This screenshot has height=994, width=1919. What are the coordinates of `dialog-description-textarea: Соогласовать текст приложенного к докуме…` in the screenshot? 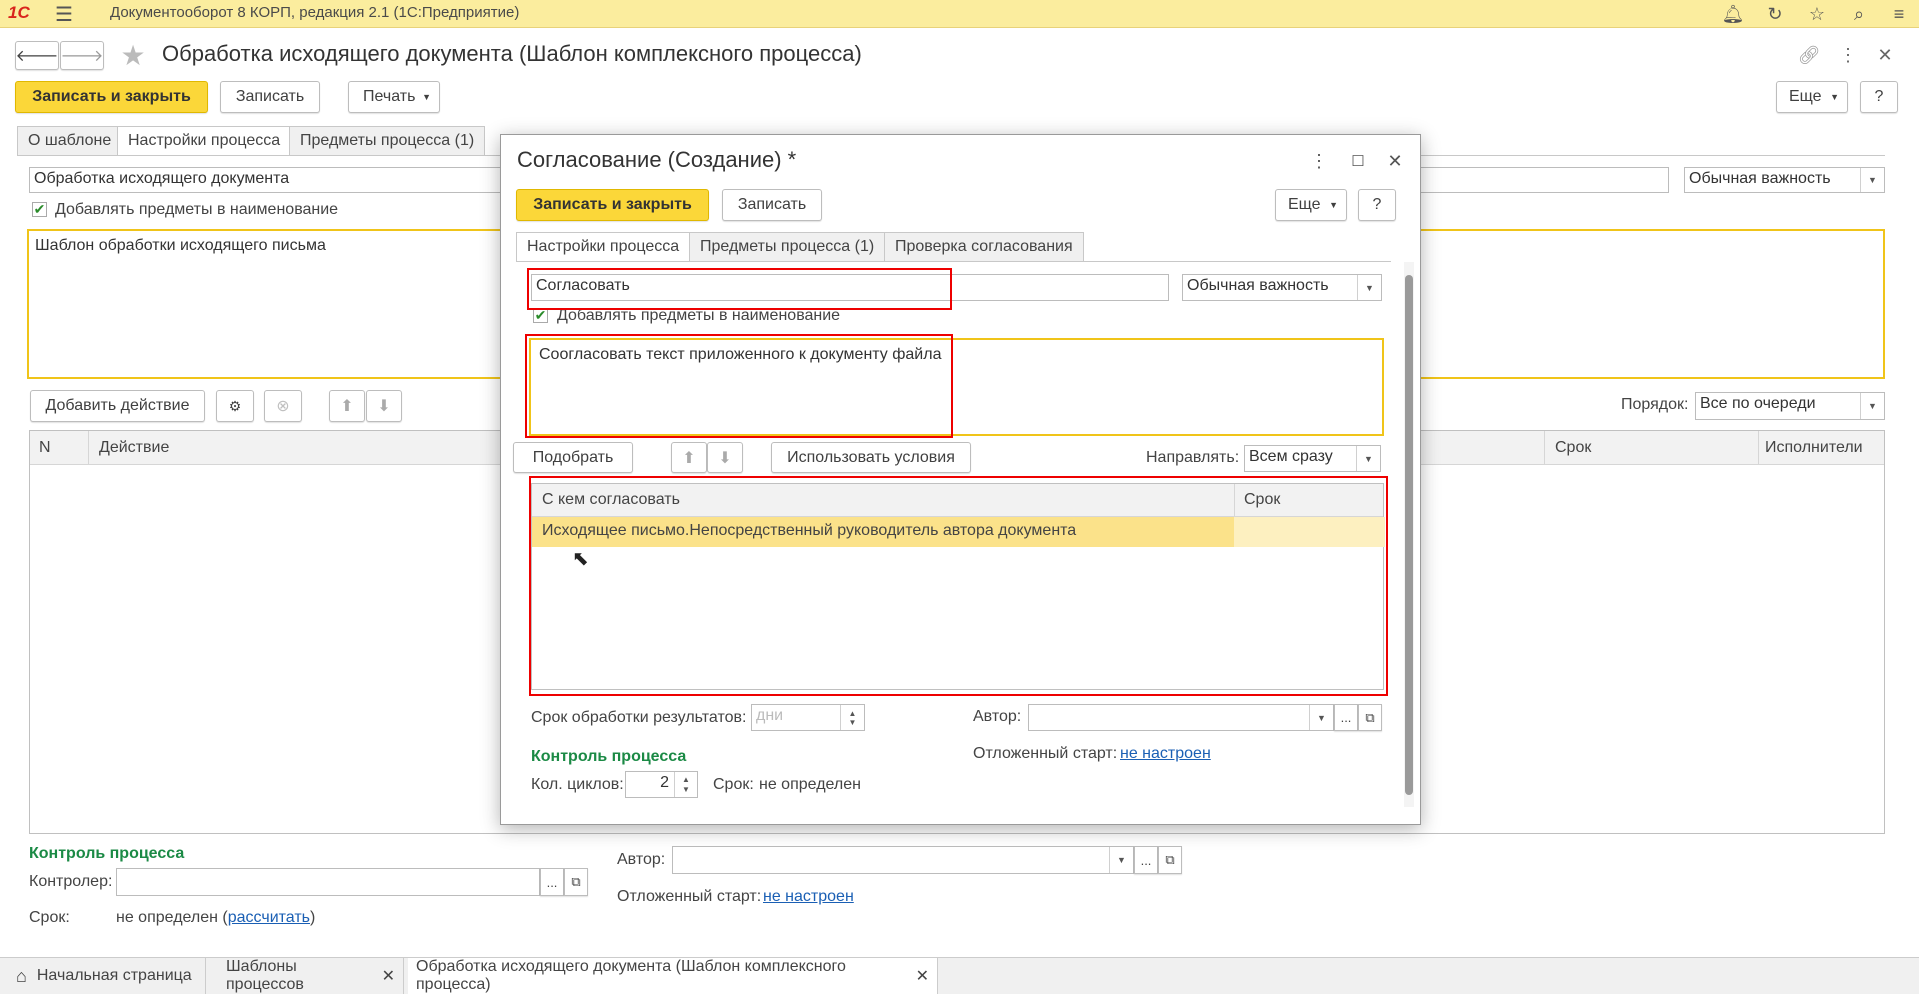 It's located at (956, 387).